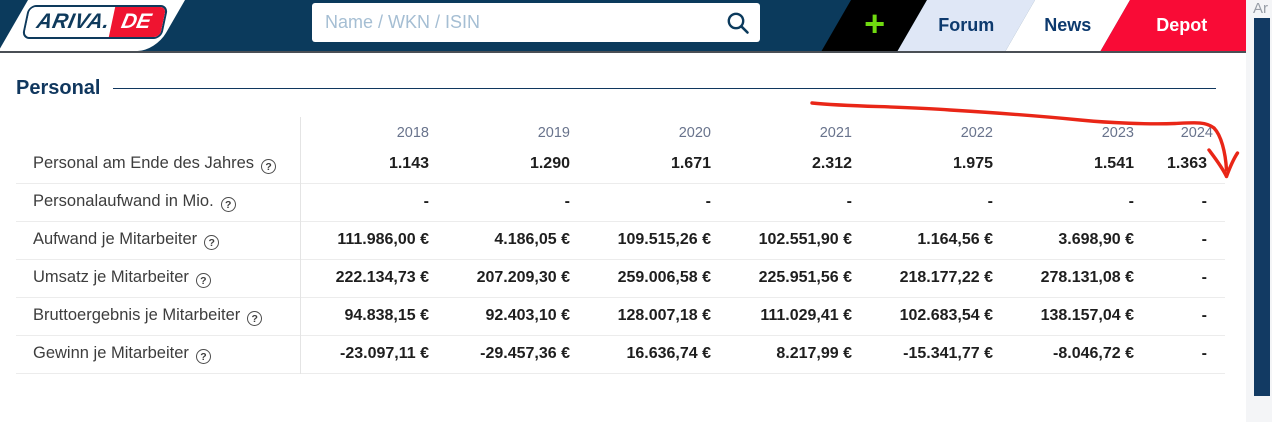 Image resolution: width=1272 pixels, height=422 pixels. Describe the element at coordinates (58, 88) in the screenshot. I see `page-title: Personal` at that location.